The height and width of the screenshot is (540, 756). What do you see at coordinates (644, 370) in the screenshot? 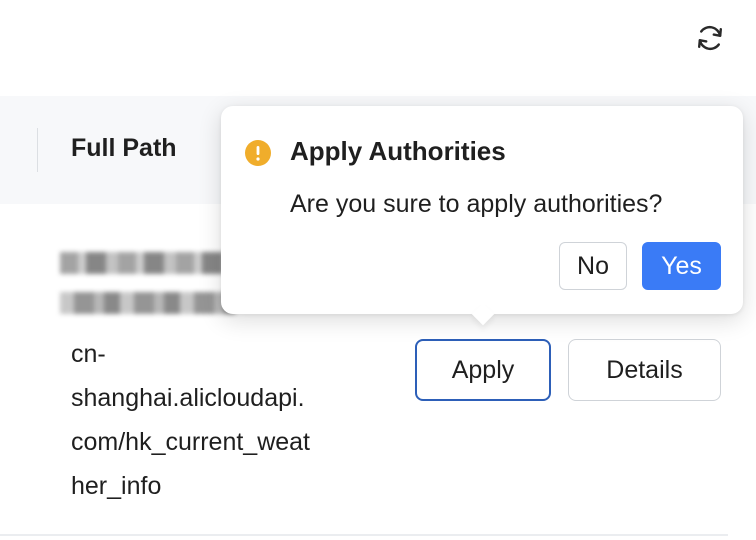
I see `details-button: Details` at bounding box center [644, 370].